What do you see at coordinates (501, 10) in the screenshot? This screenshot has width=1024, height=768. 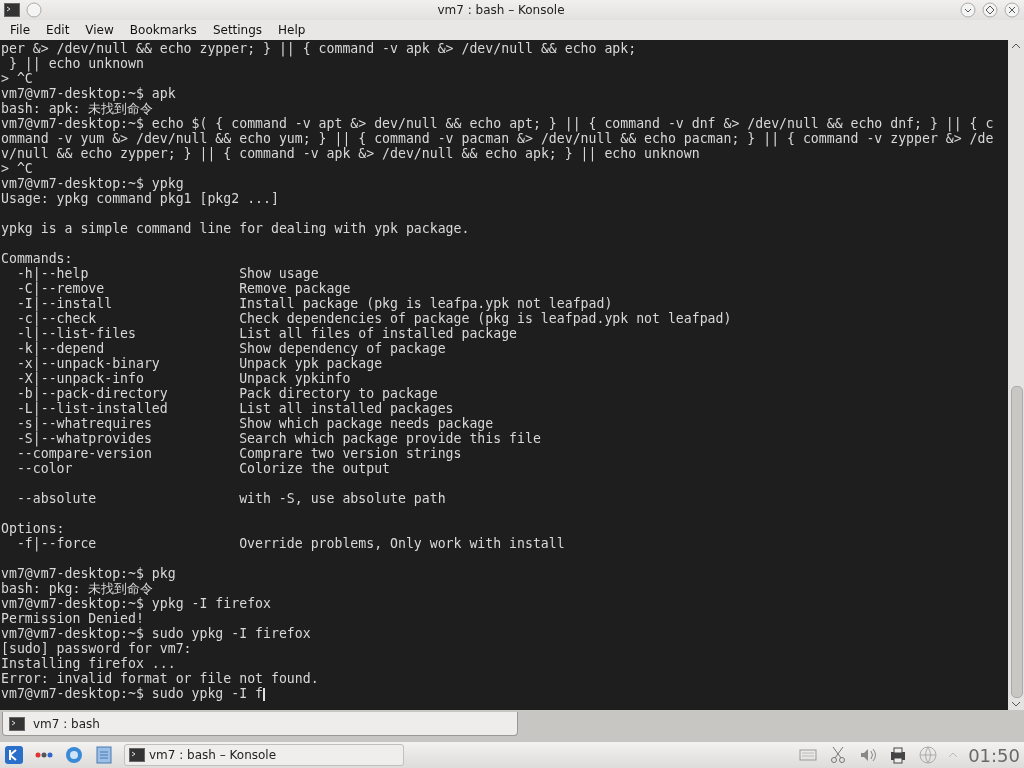 I see `window-title: vm7 : bash – Konsole` at bounding box center [501, 10].